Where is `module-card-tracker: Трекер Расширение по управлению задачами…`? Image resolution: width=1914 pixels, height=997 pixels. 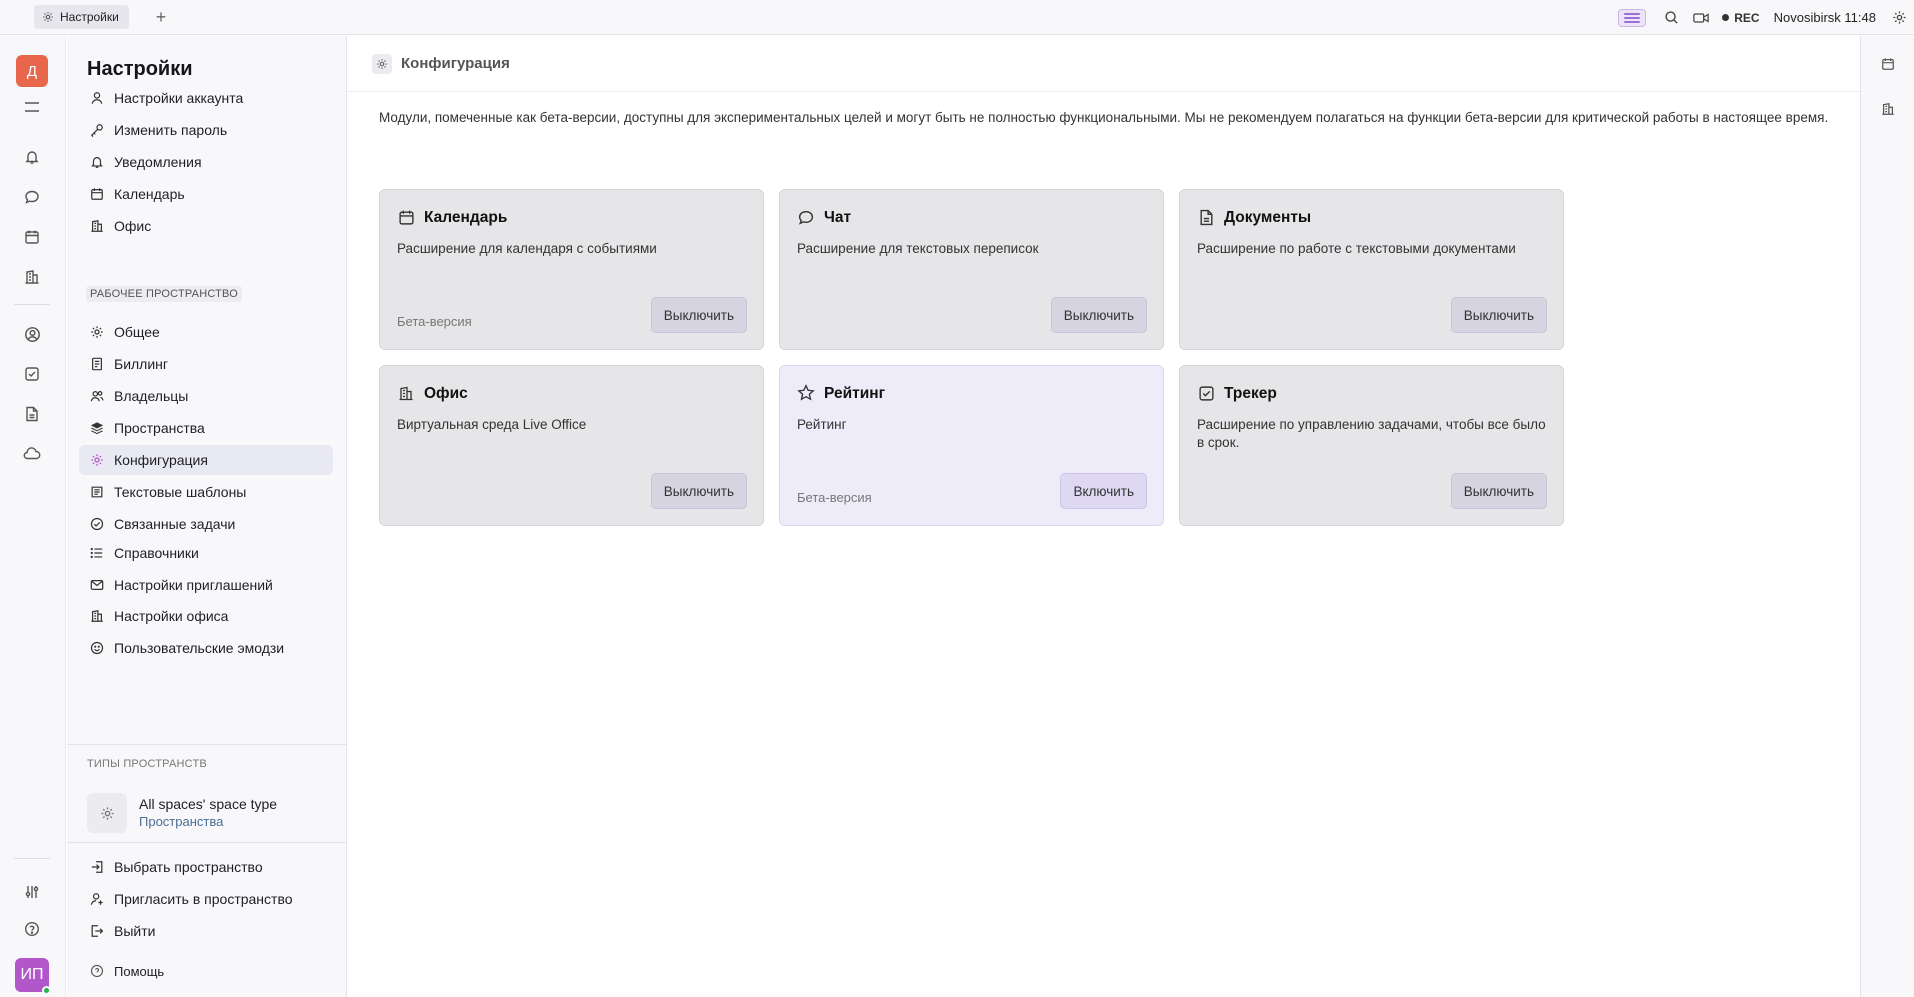
module-card-tracker: Трекер Расширение по управлению задачами… is located at coordinates (1371, 445).